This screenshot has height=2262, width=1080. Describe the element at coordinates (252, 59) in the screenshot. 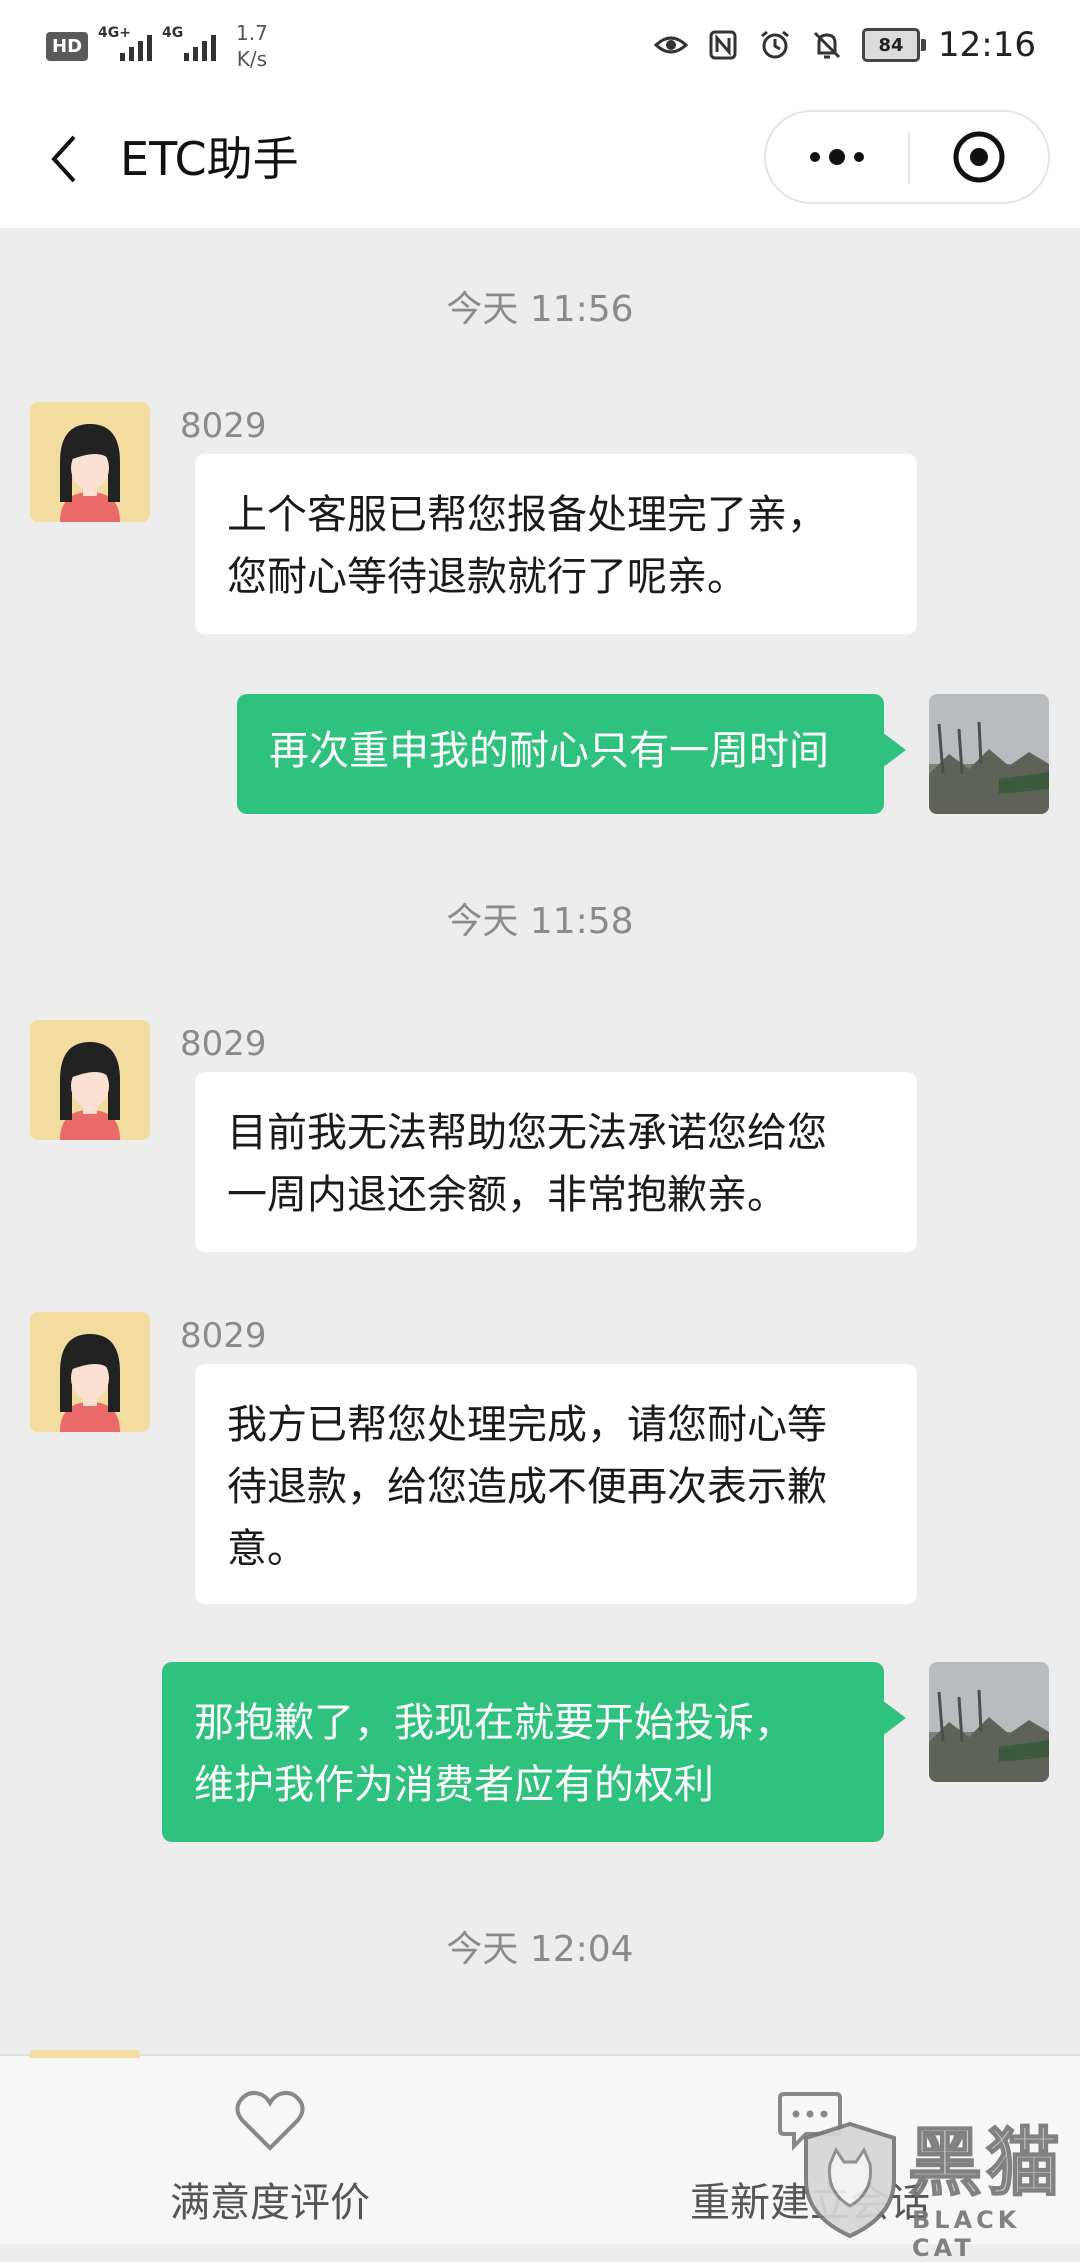

I see `net-speed-unit: K/s` at that location.